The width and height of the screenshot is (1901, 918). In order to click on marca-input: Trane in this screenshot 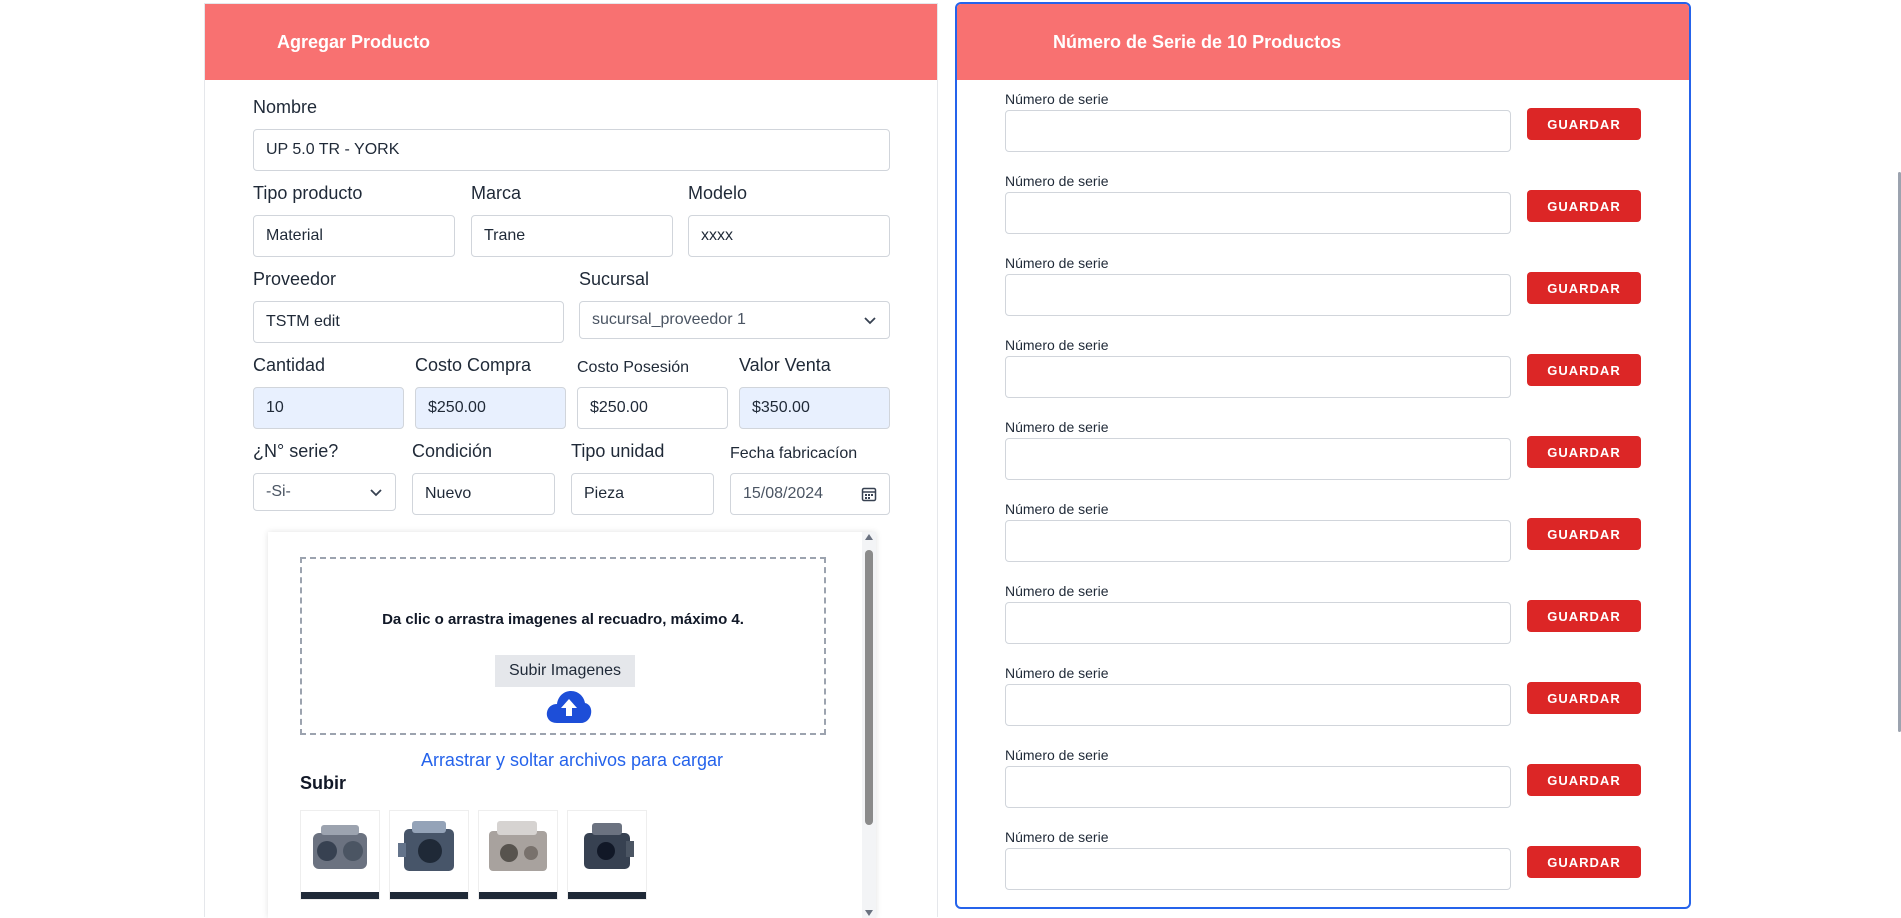, I will do `click(572, 236)`.